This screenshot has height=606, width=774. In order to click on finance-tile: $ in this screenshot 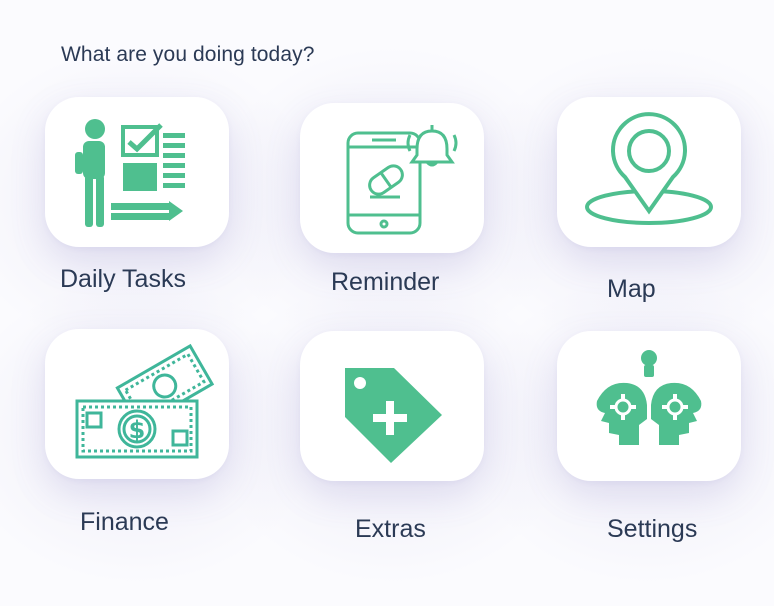, I will do `click(137, 404)`.